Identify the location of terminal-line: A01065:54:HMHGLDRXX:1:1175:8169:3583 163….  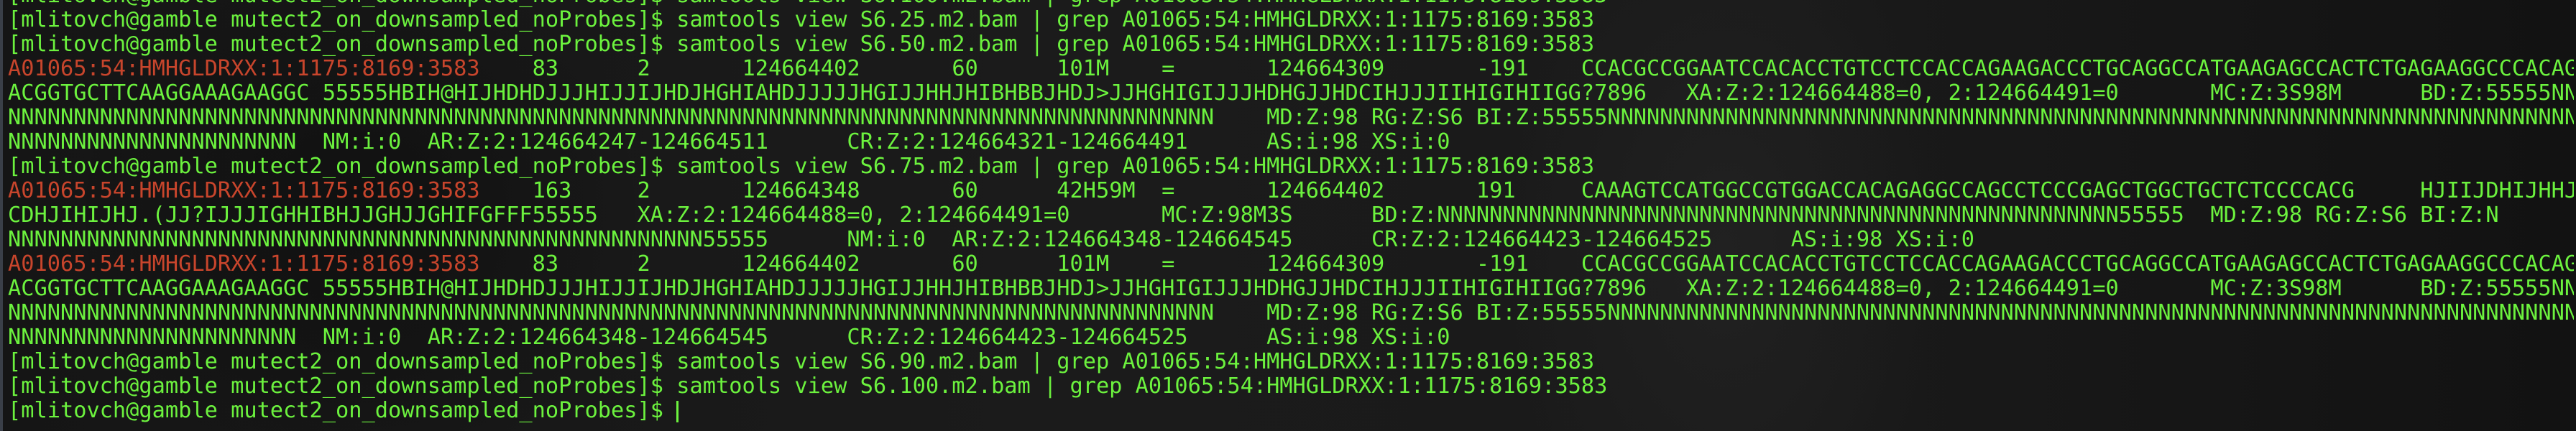
(1291, 191).